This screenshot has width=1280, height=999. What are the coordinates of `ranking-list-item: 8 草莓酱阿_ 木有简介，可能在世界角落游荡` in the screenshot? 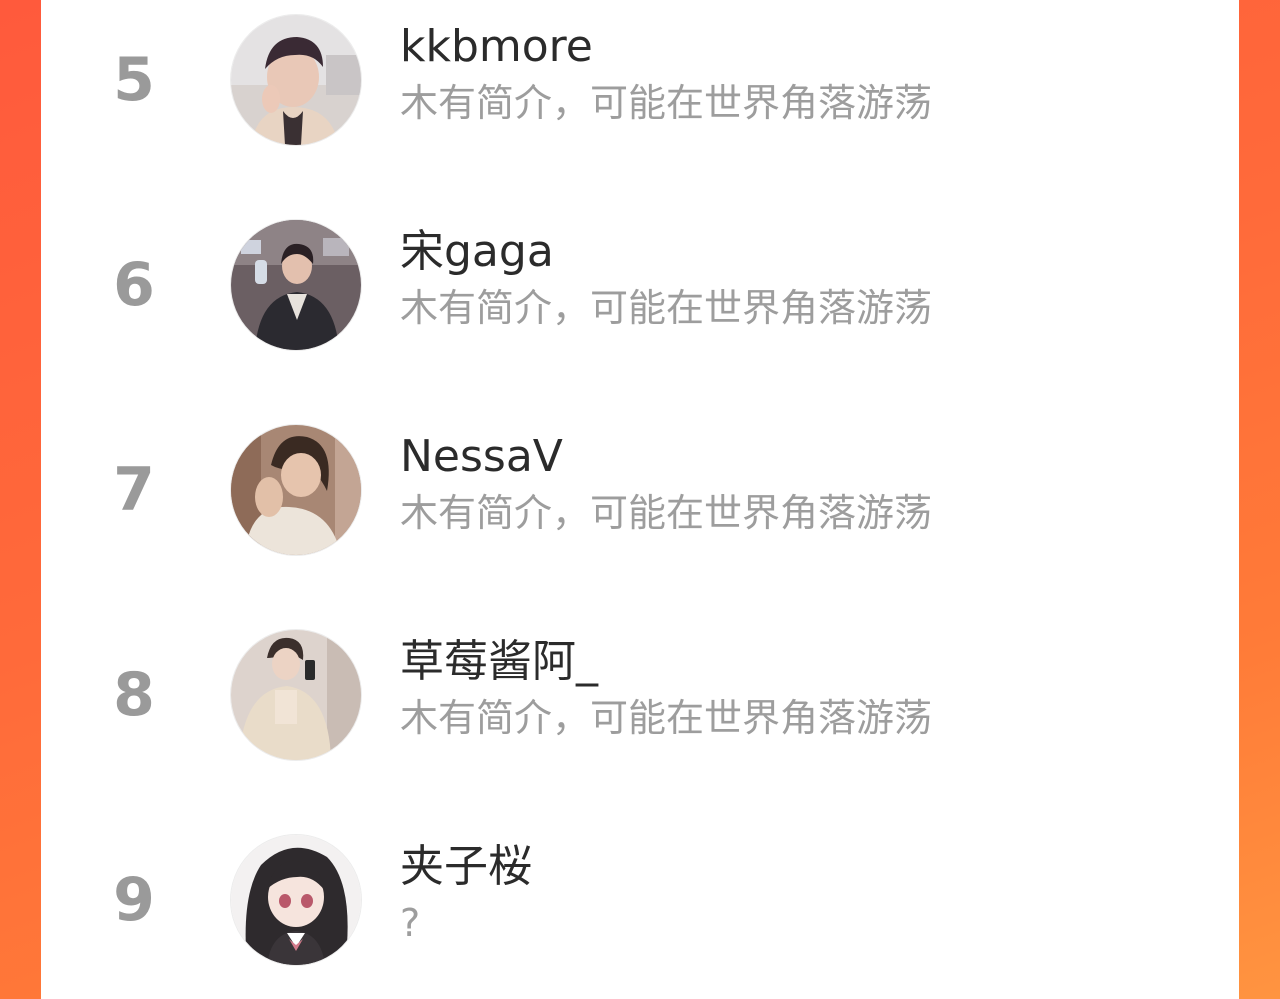 It's located at (640, 692).